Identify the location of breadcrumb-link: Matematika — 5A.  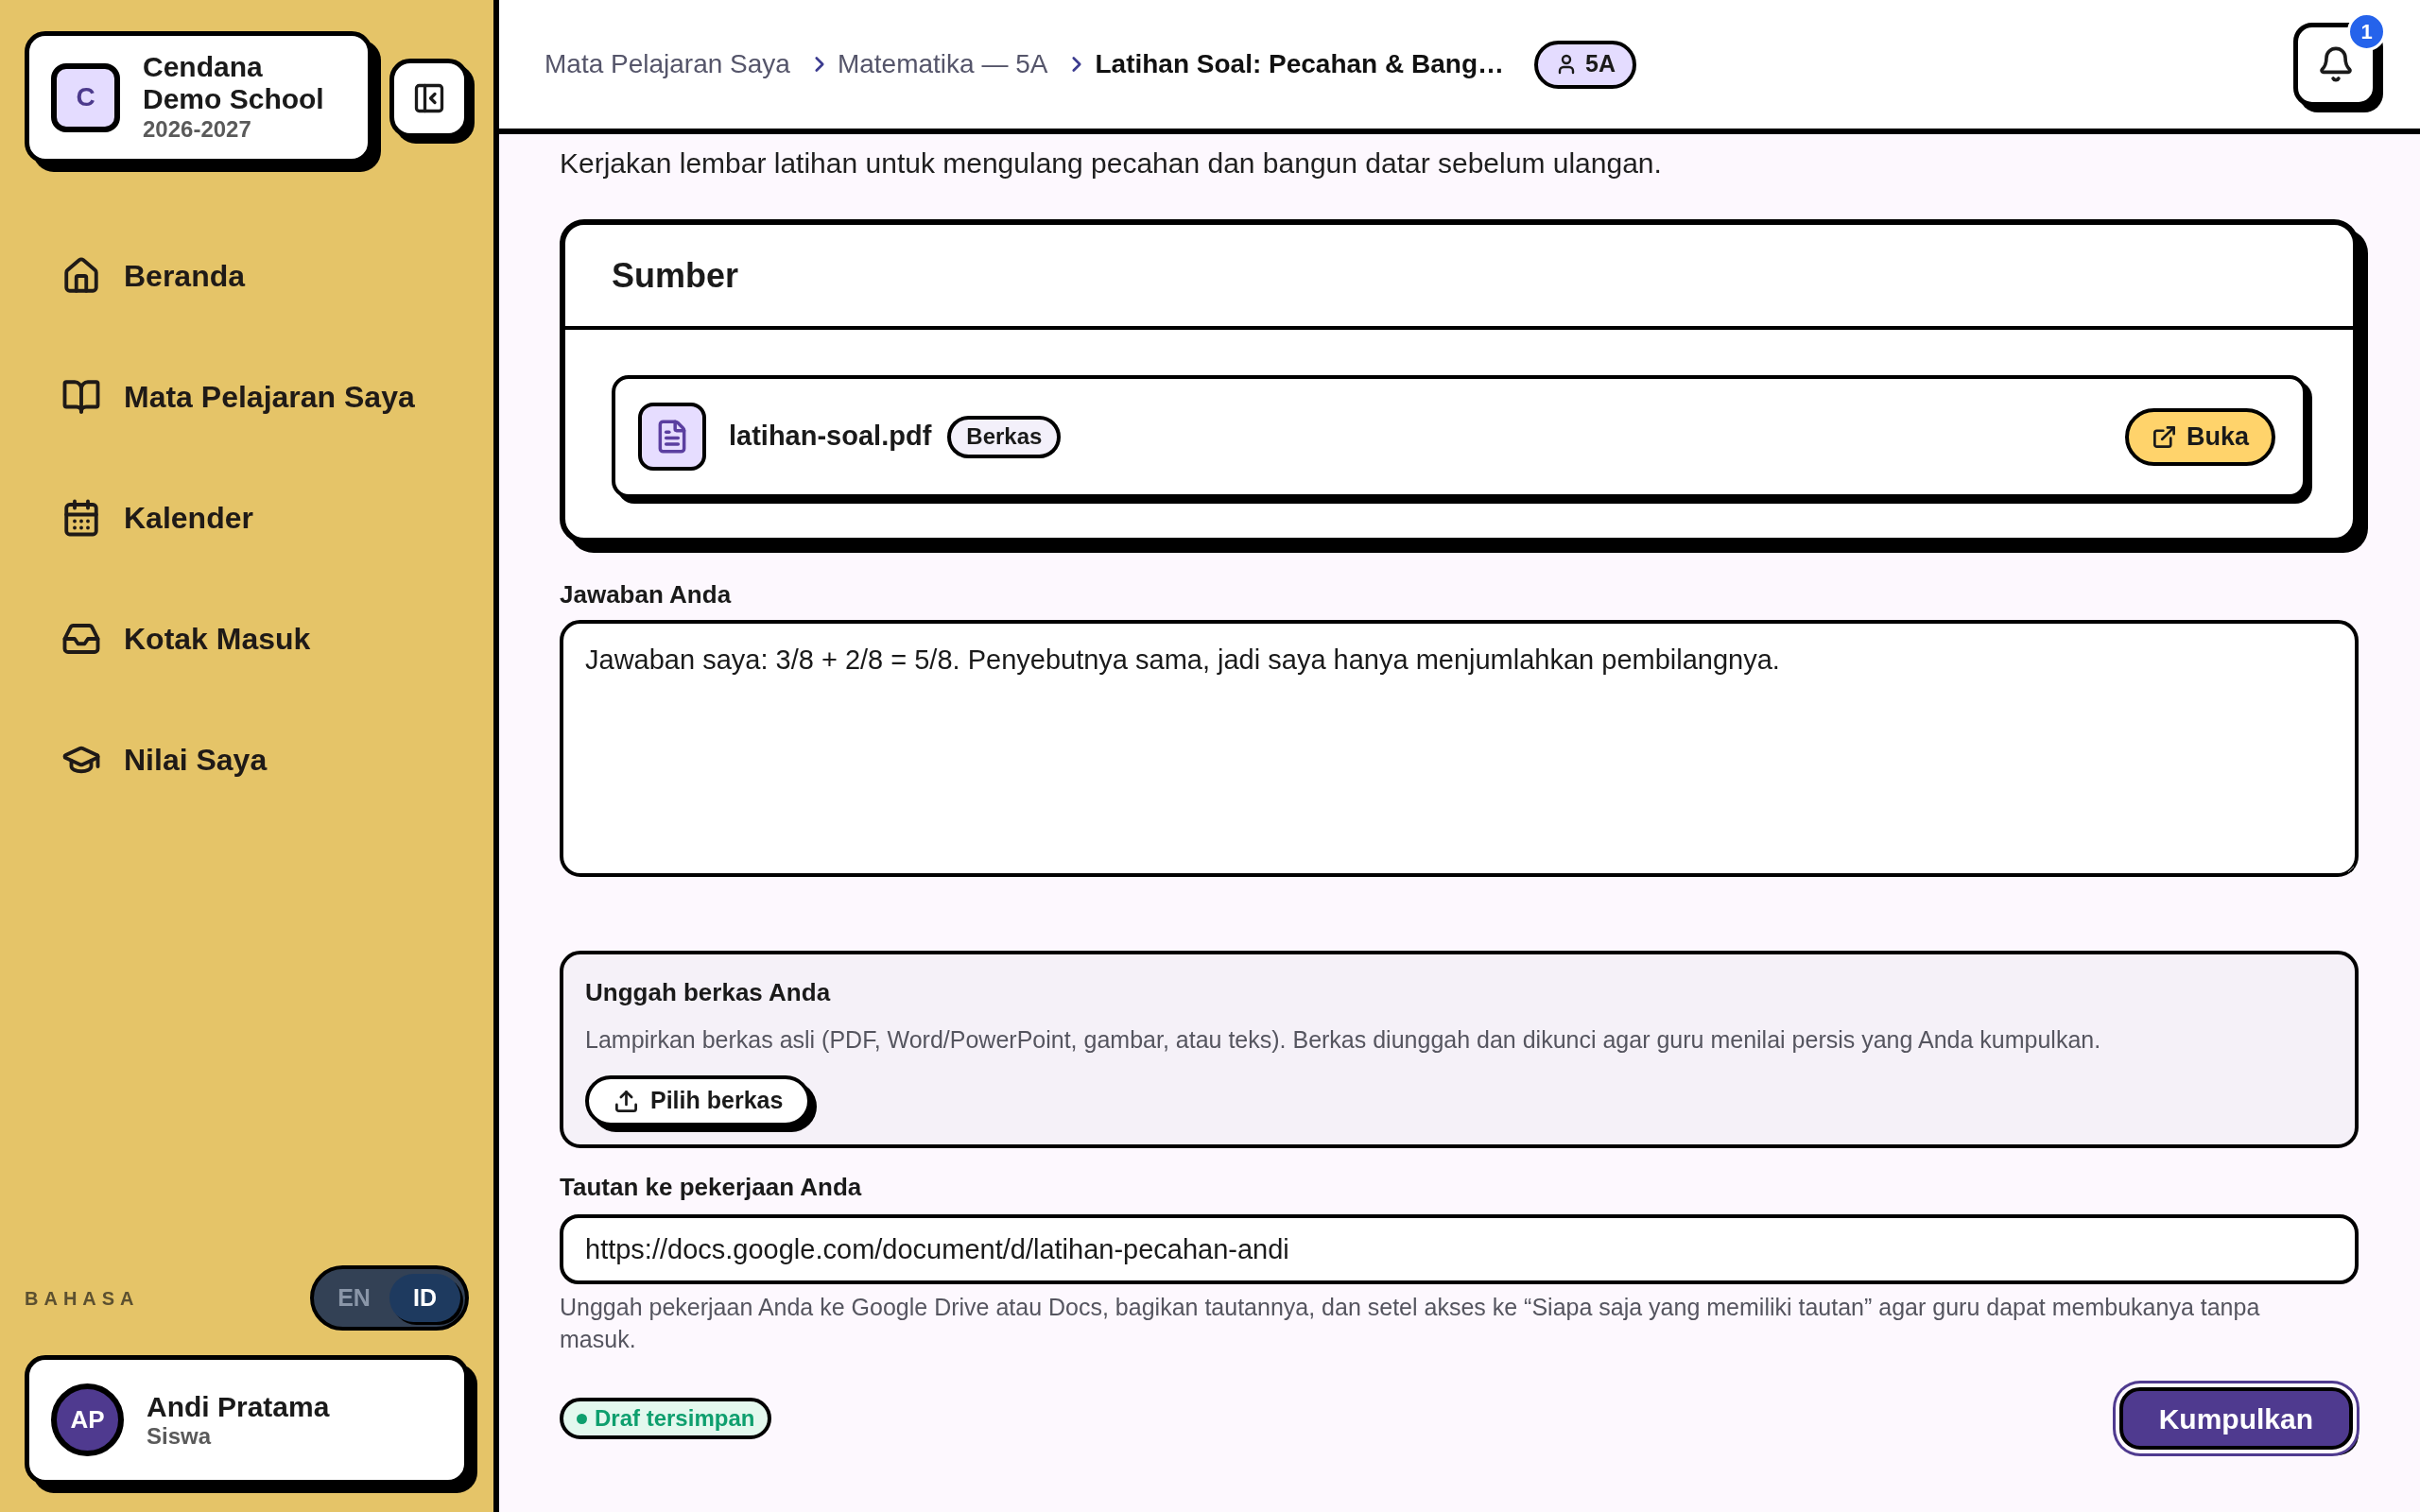
(942, 64).